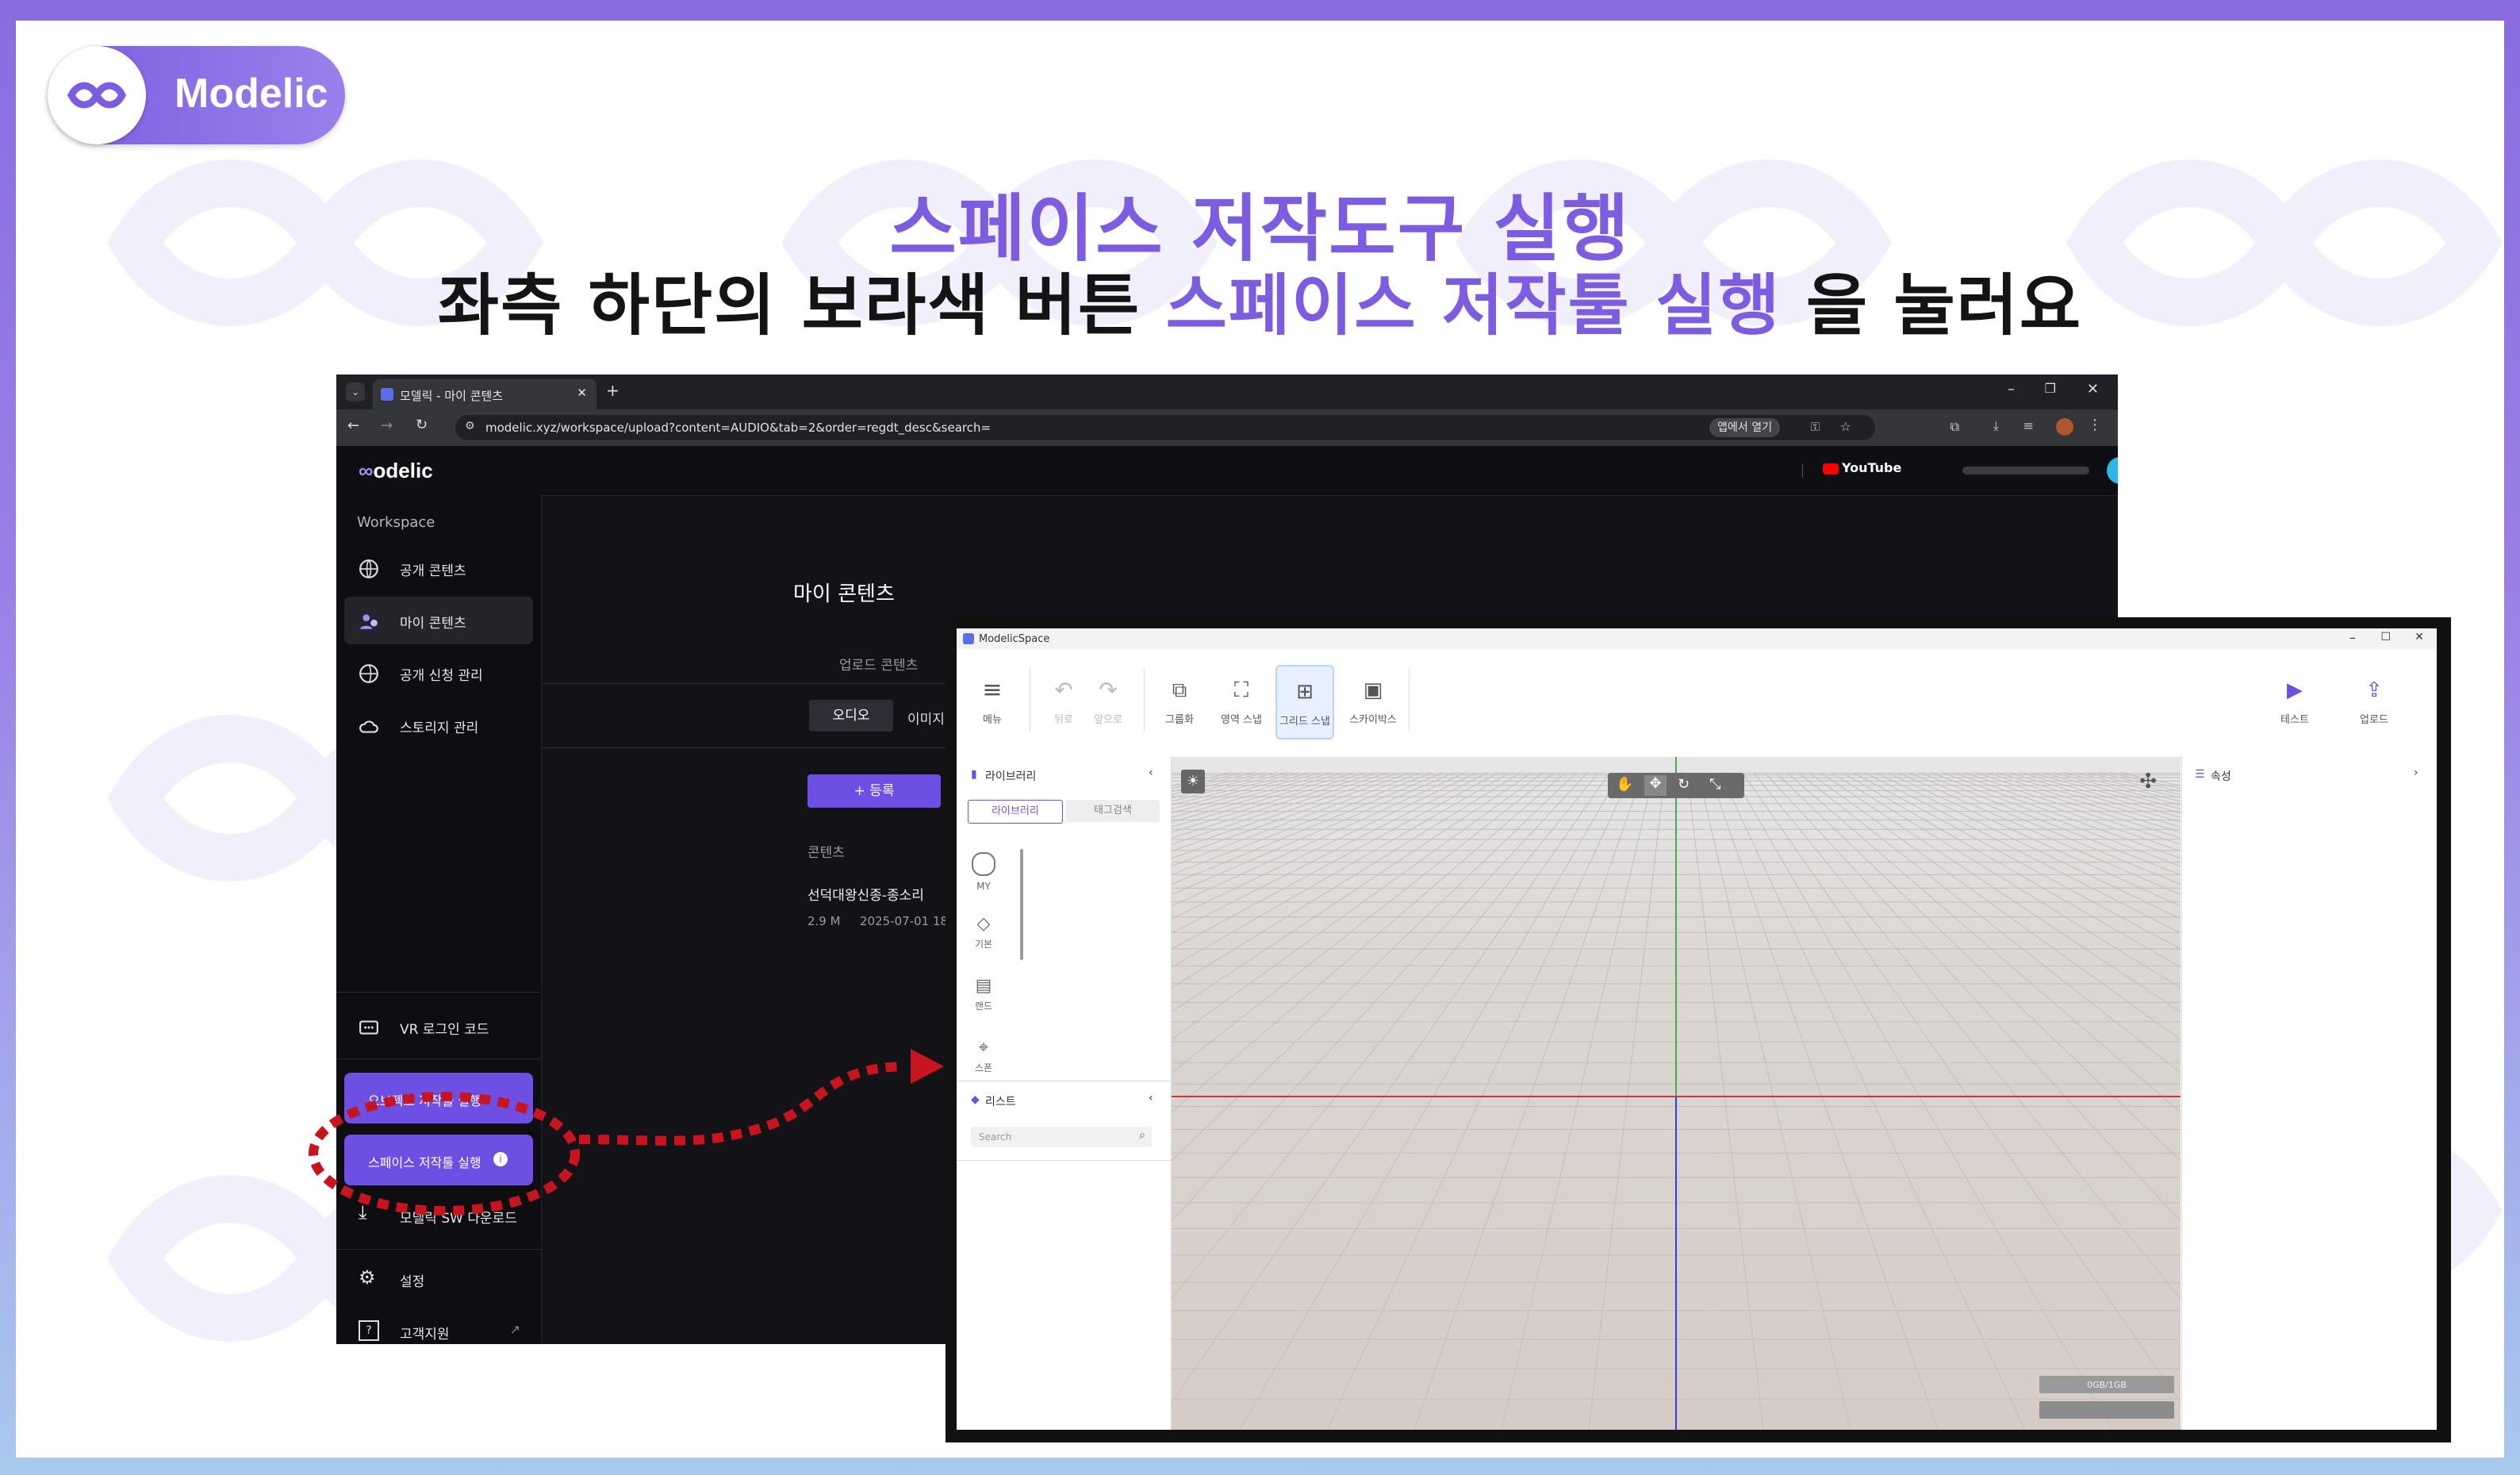  I want to click on highlight-annotation, so click(626, 1132).